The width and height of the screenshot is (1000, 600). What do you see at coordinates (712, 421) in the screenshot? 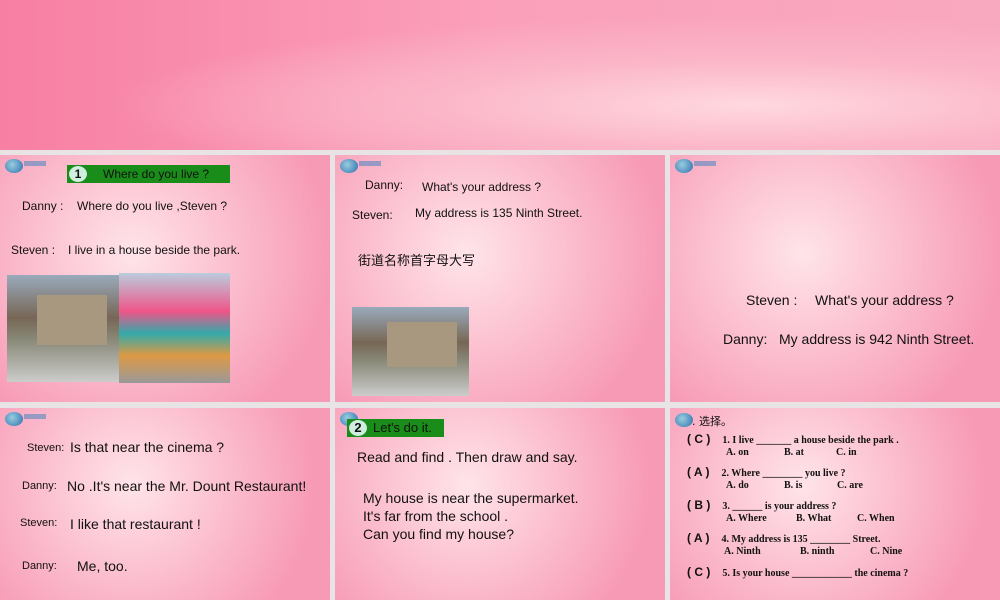
I see `exercise-heading: . 选择。` at bounding box center [712, 421].